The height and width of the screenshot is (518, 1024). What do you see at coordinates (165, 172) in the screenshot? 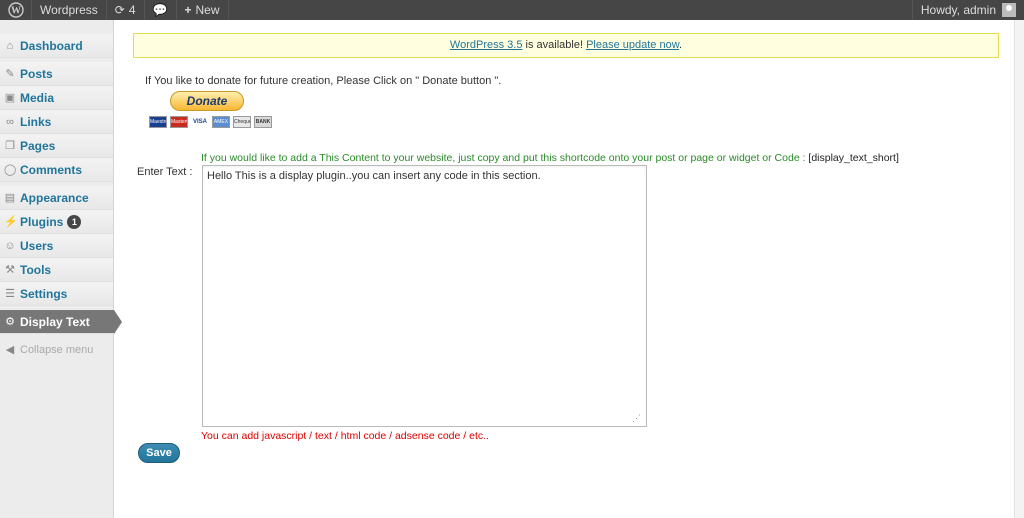
I see `enter-text-label: Enter Text :` at bounding box center [165, 172].